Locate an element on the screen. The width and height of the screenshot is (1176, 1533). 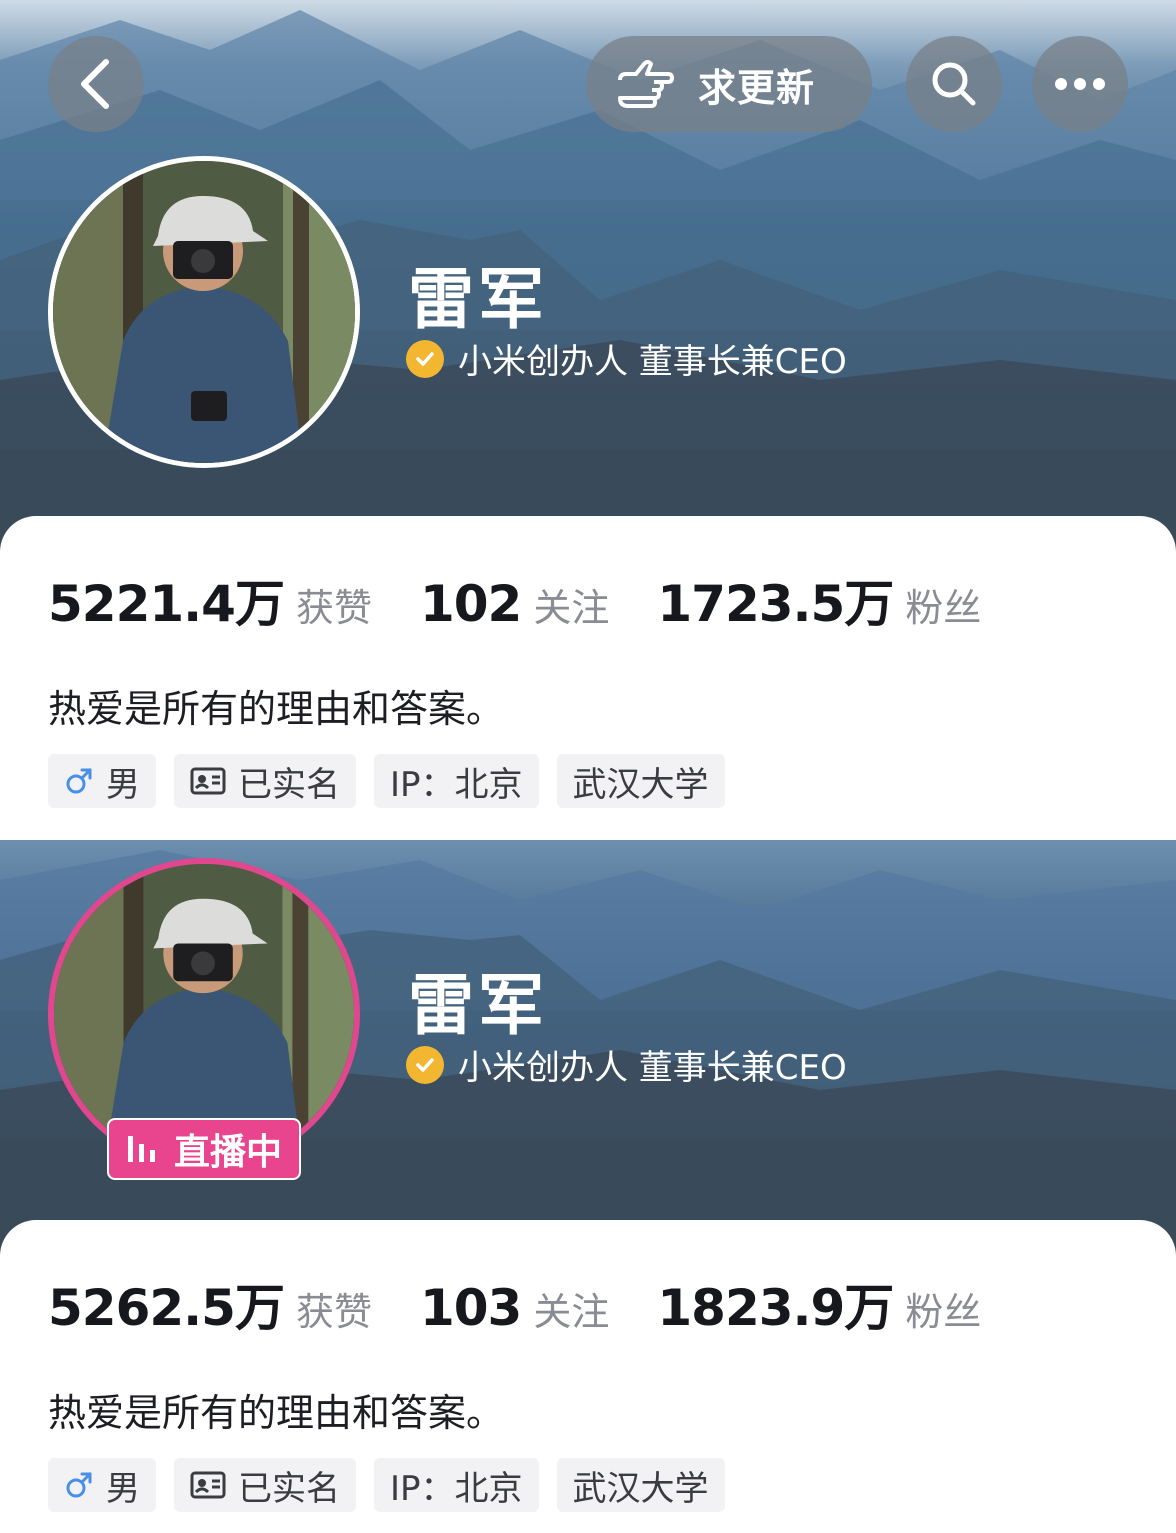
stat-followers: 1723.5万 粉丝 is located at coordinates (819, 600).